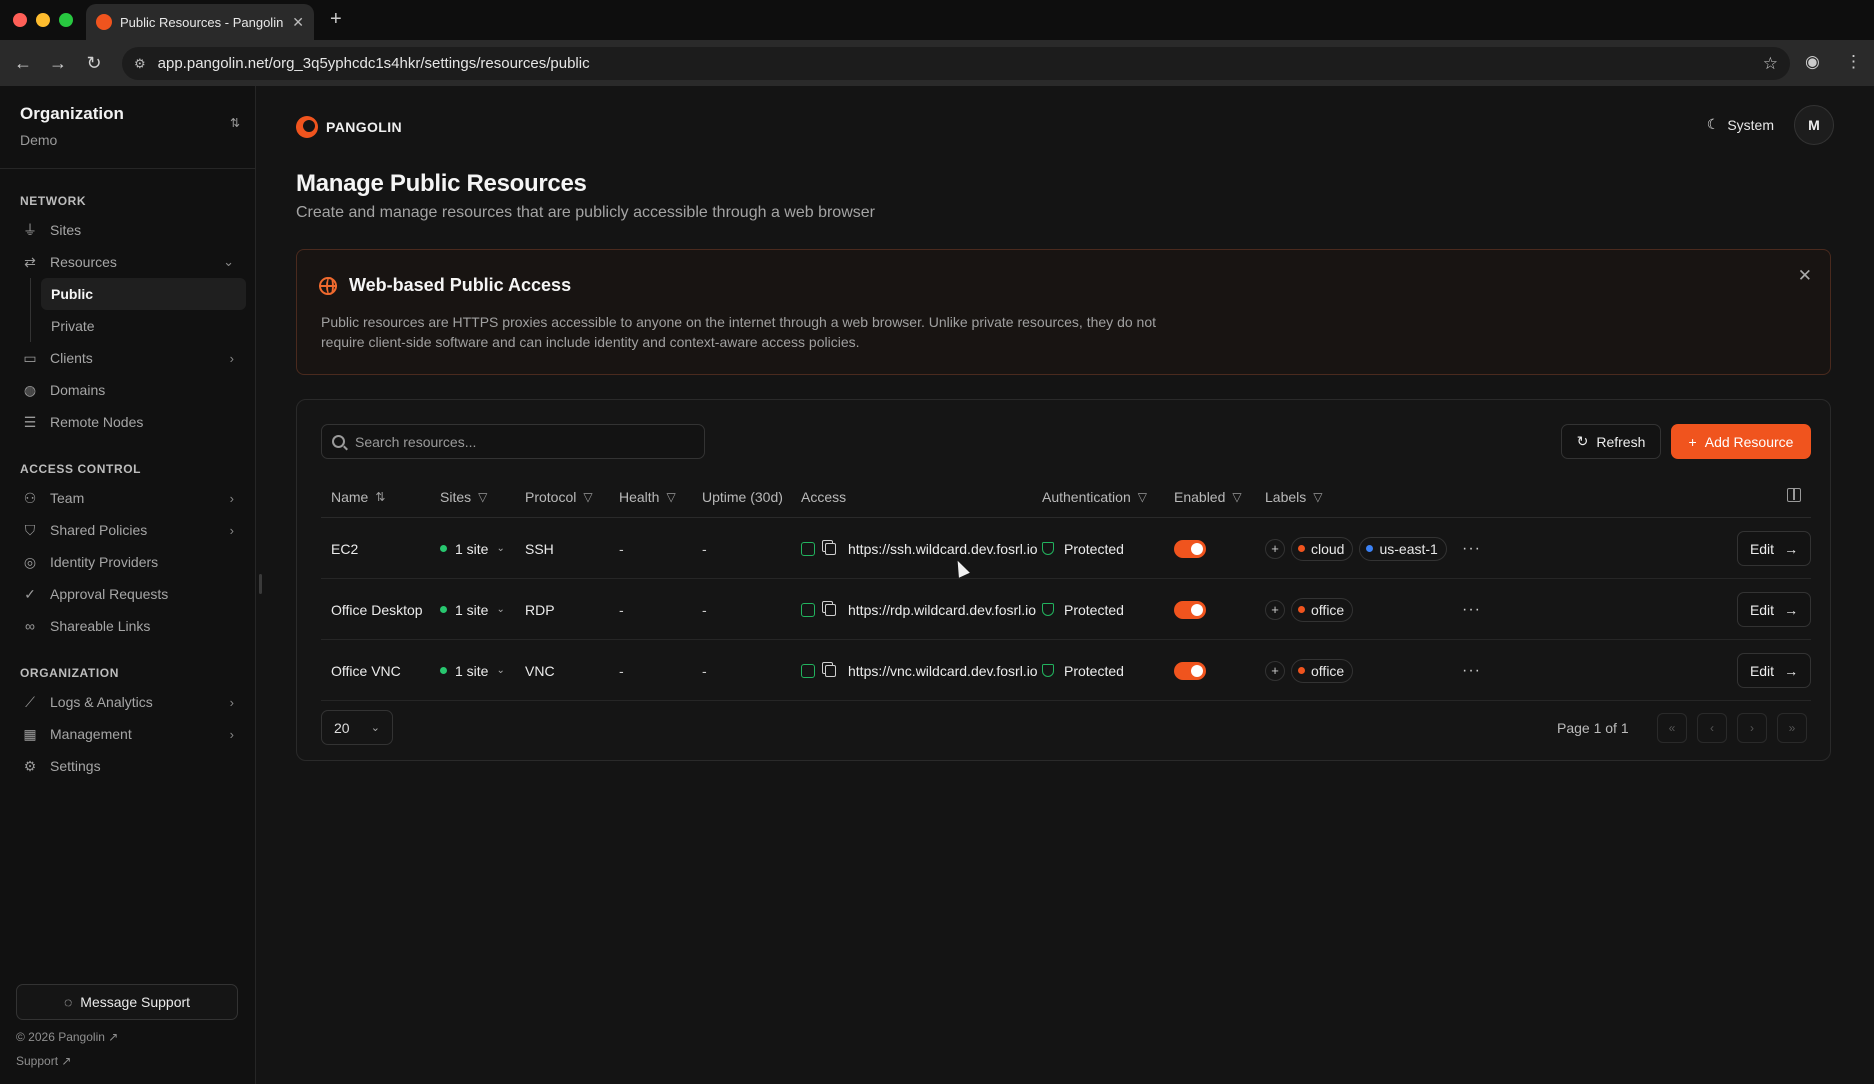 This screenshot has width=1874, height=1084. Describe the element at coordinates (133, 734) in the screenshot. I see `sidebar-item-management: ▦ Management ›` at that location.